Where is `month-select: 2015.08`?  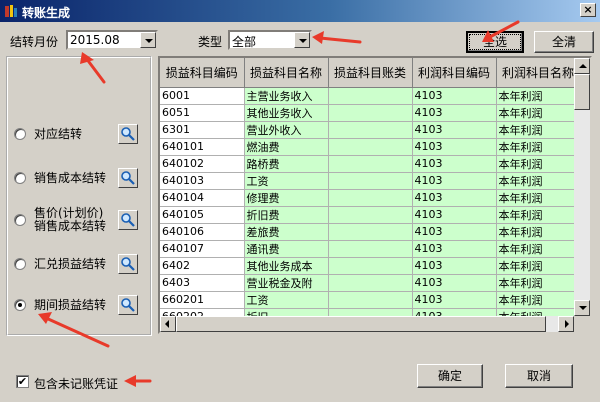 month-select: 2015.08 is located at coordinates (112, 40).